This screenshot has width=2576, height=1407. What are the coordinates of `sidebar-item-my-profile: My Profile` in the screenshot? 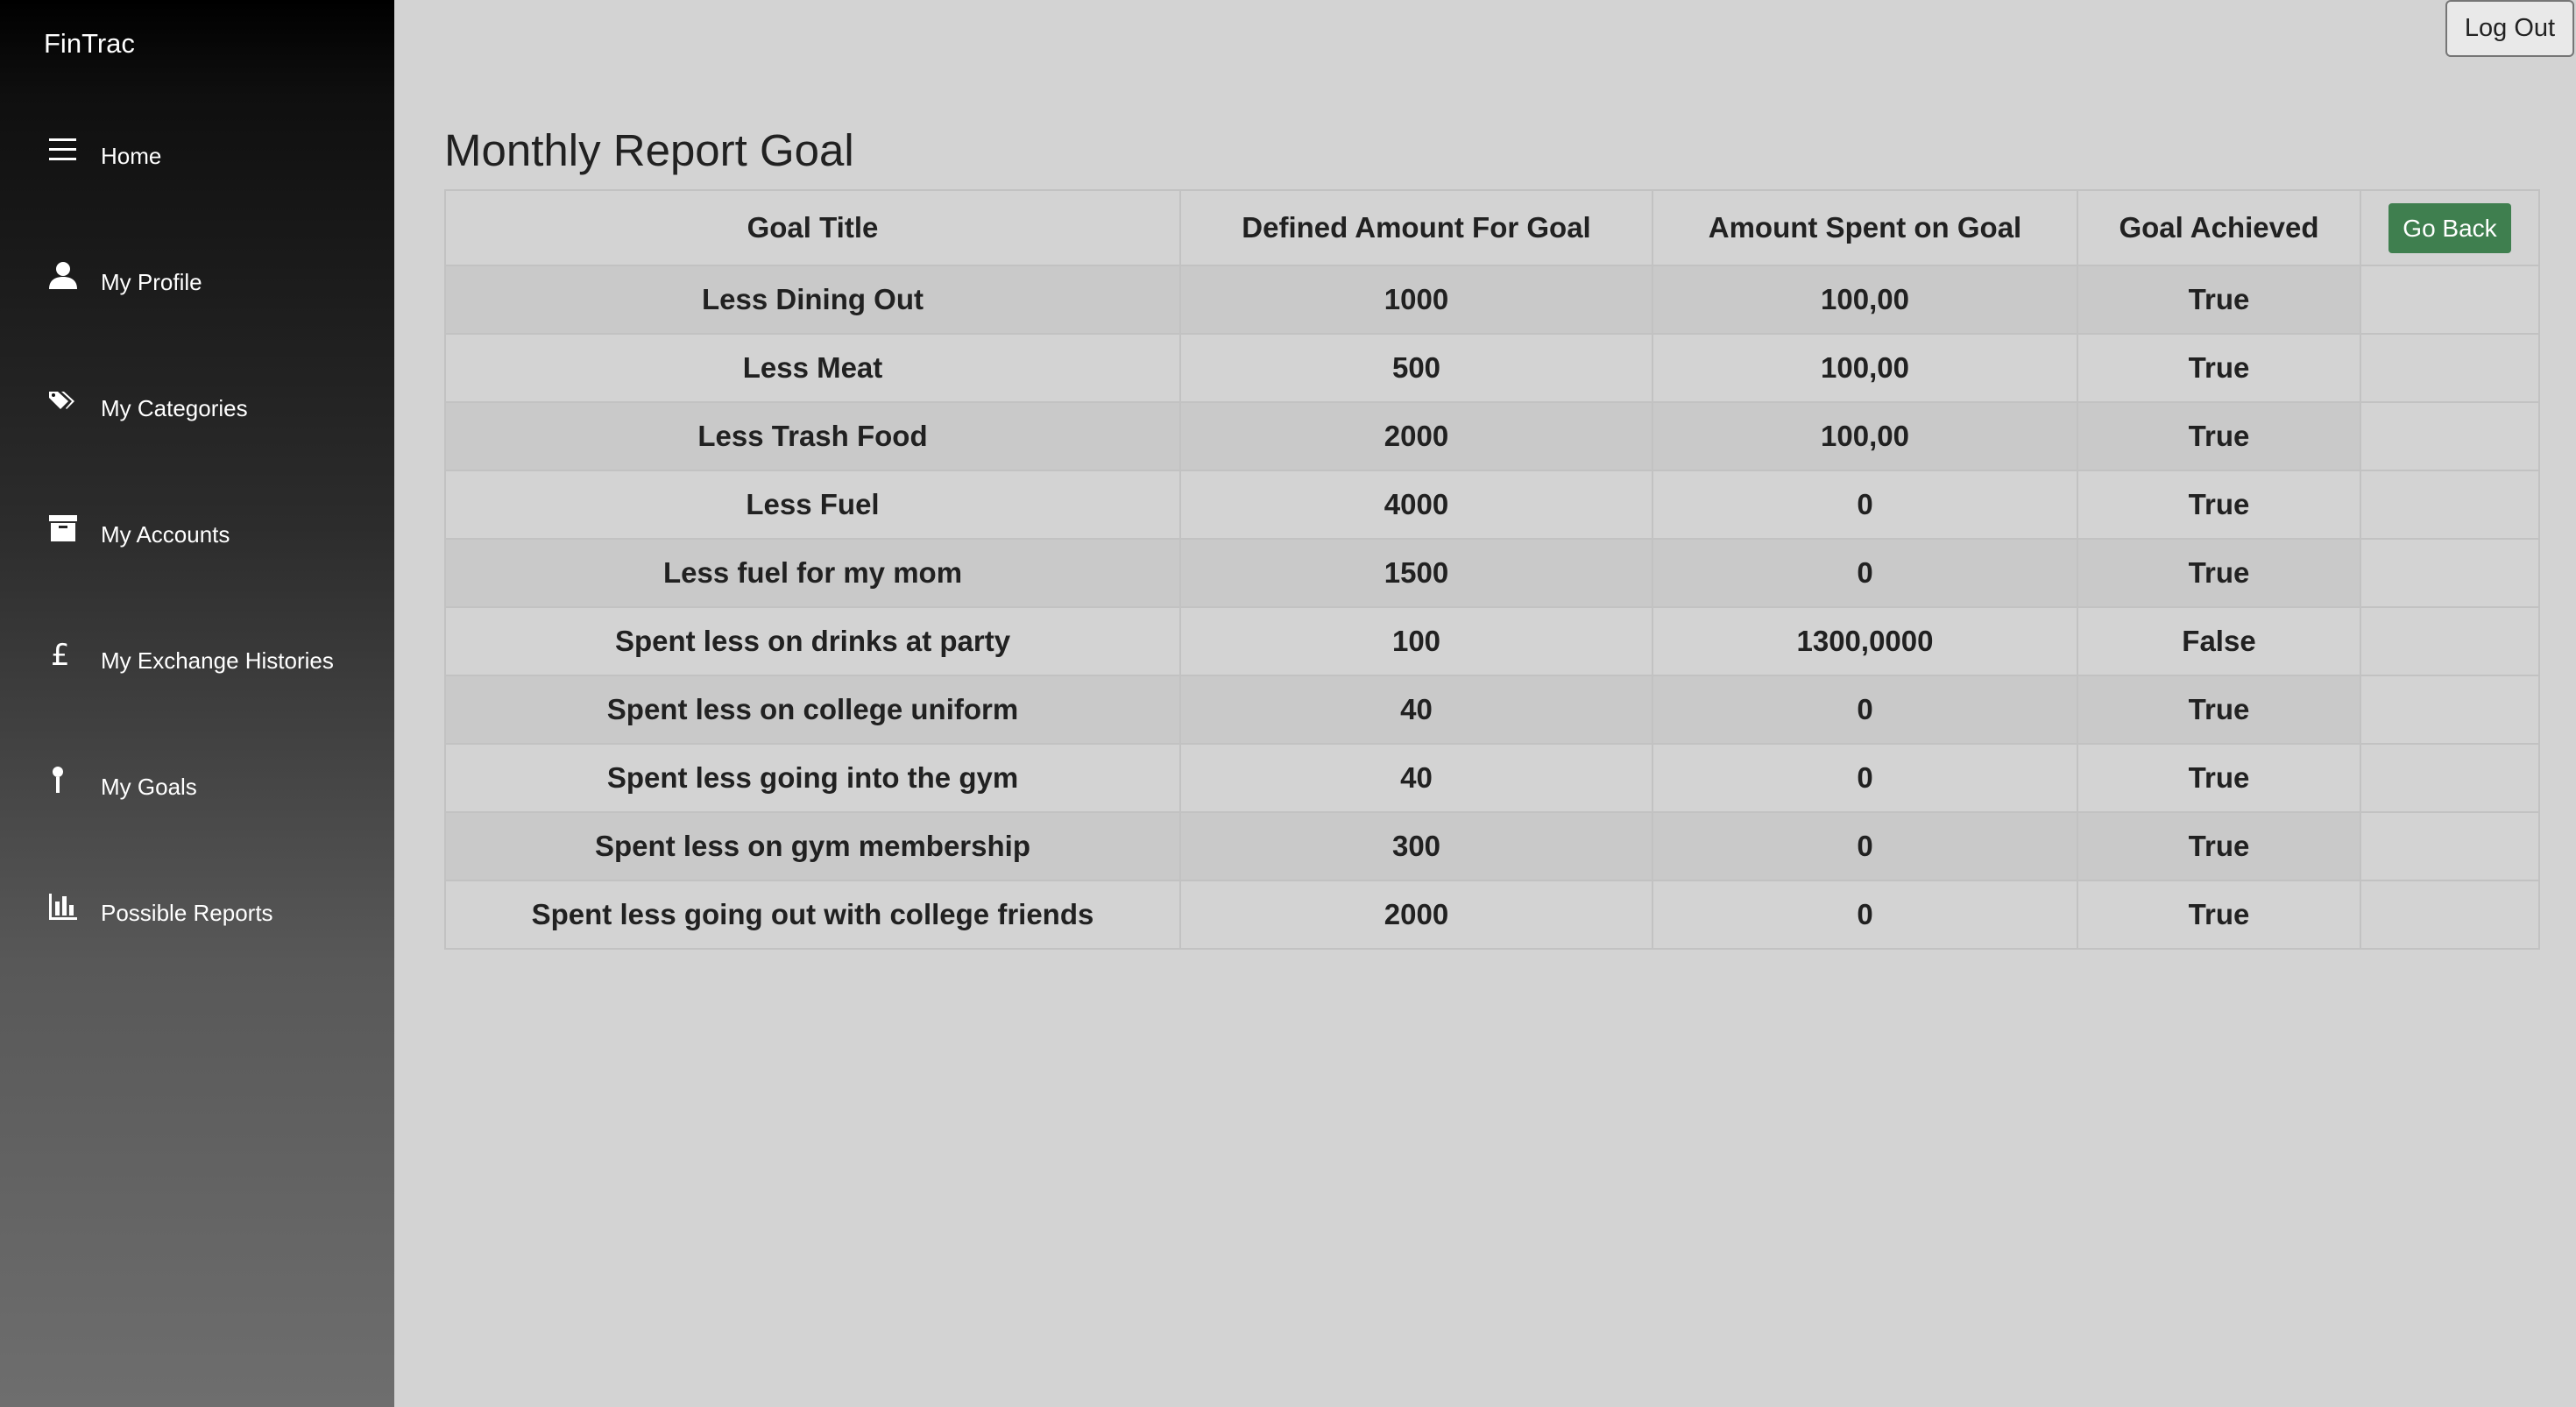 It's located at (197, 279).